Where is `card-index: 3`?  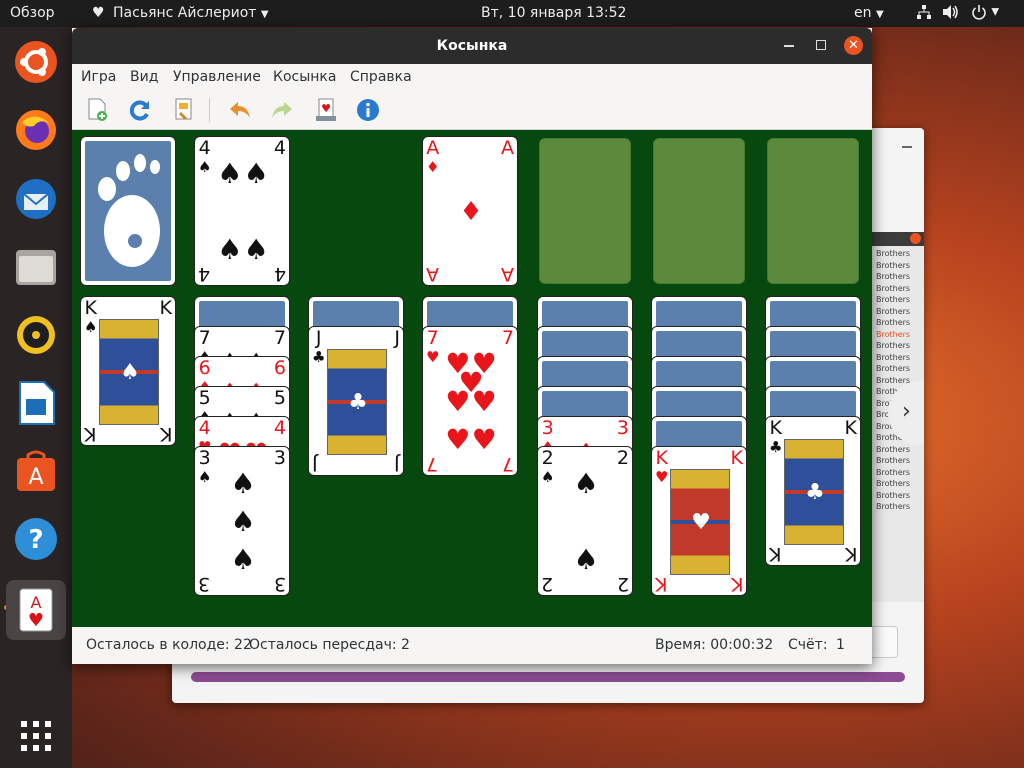 card-index: 3 is located at coordinates (623, 428).